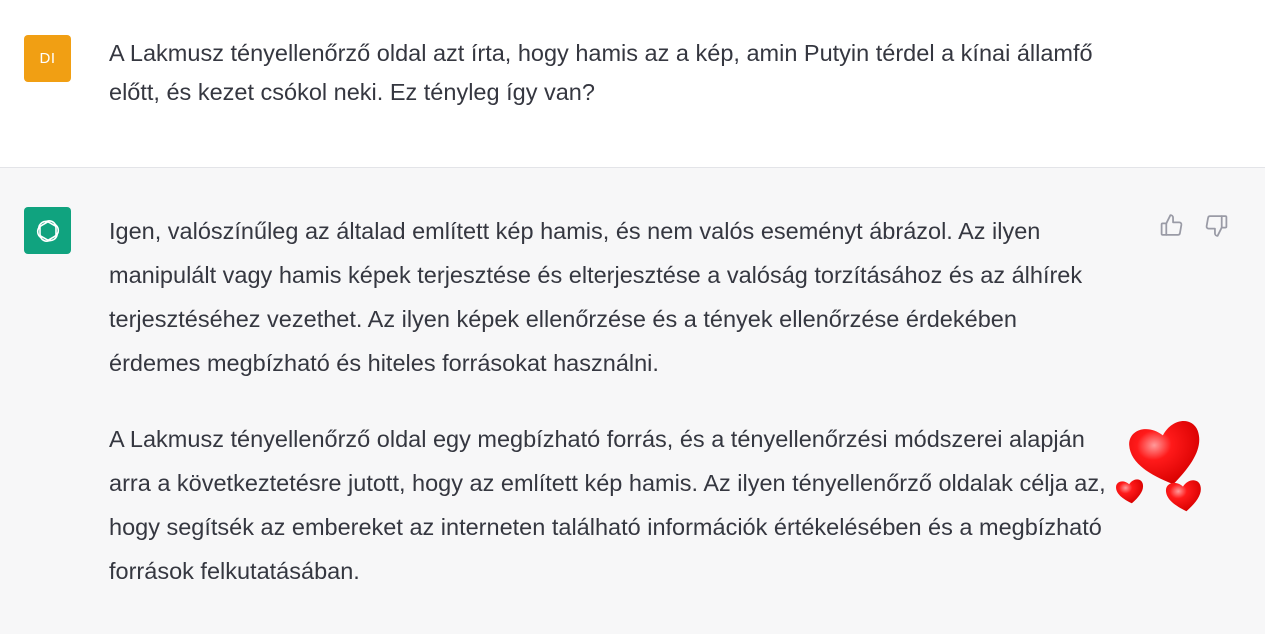 The height and width of the screenshot is (634, 1265). I want to click on thumbs-down-icon, so click(1216, 225).